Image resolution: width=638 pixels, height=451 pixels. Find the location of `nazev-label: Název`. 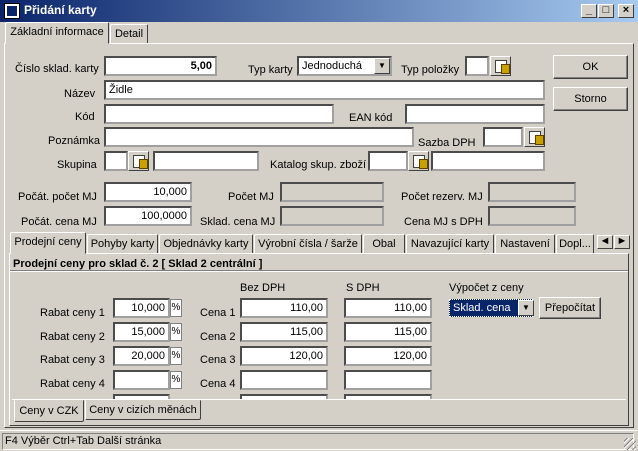

nazev-label: Název is located at coordinates (80, 94).